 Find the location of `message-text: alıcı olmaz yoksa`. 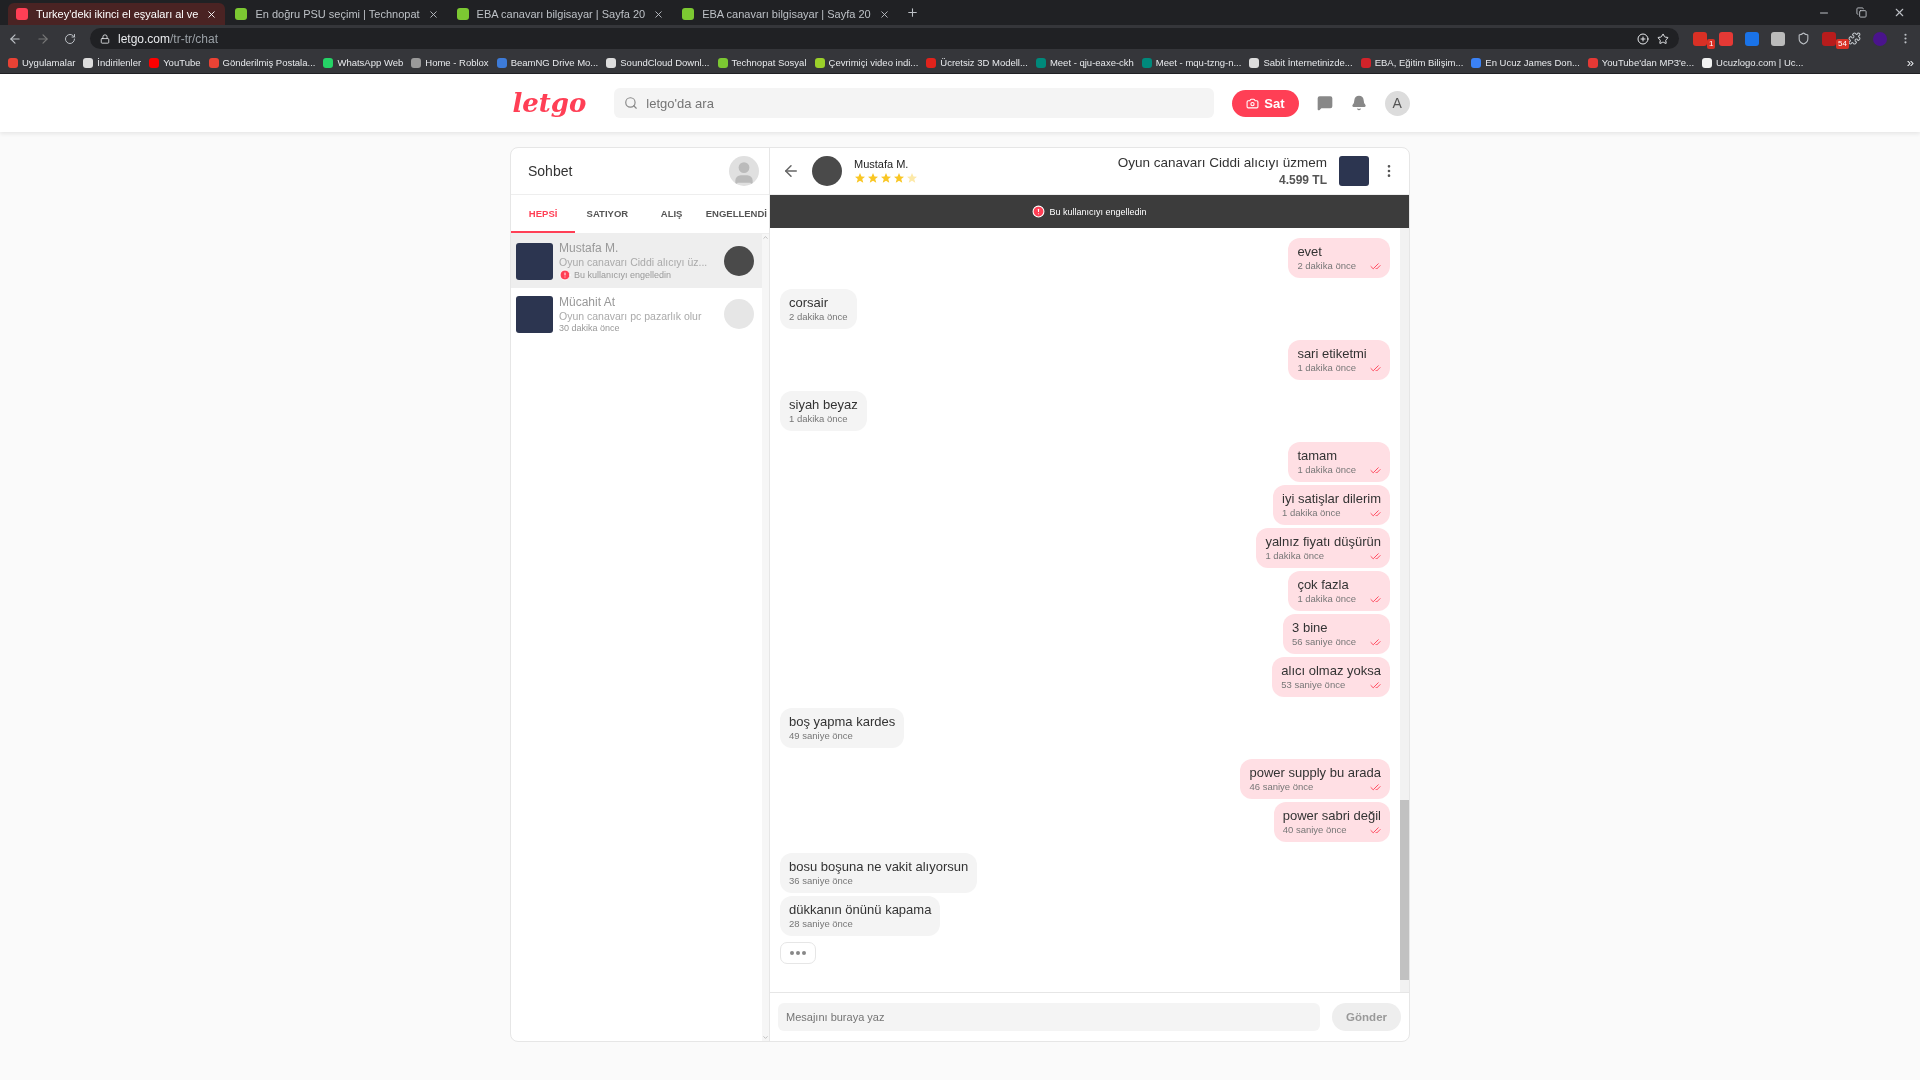

message-text: alıcı olmaz yoksa is located at coordinates (1331, 671).